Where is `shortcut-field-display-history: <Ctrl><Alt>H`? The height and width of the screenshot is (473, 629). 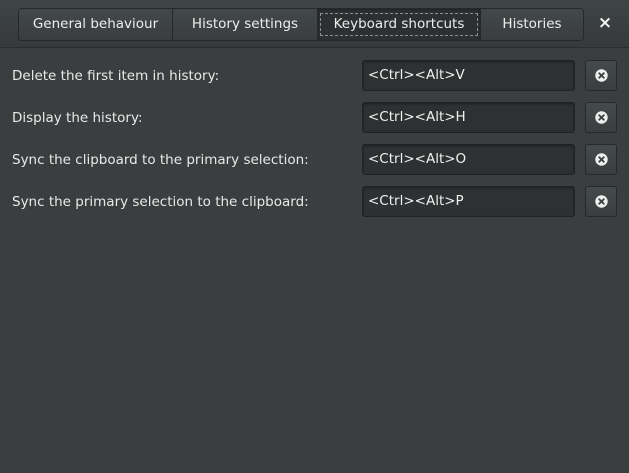
shortcut-field-display-history: <Ctrl><Alt>H is located at coordinates (468, 117).